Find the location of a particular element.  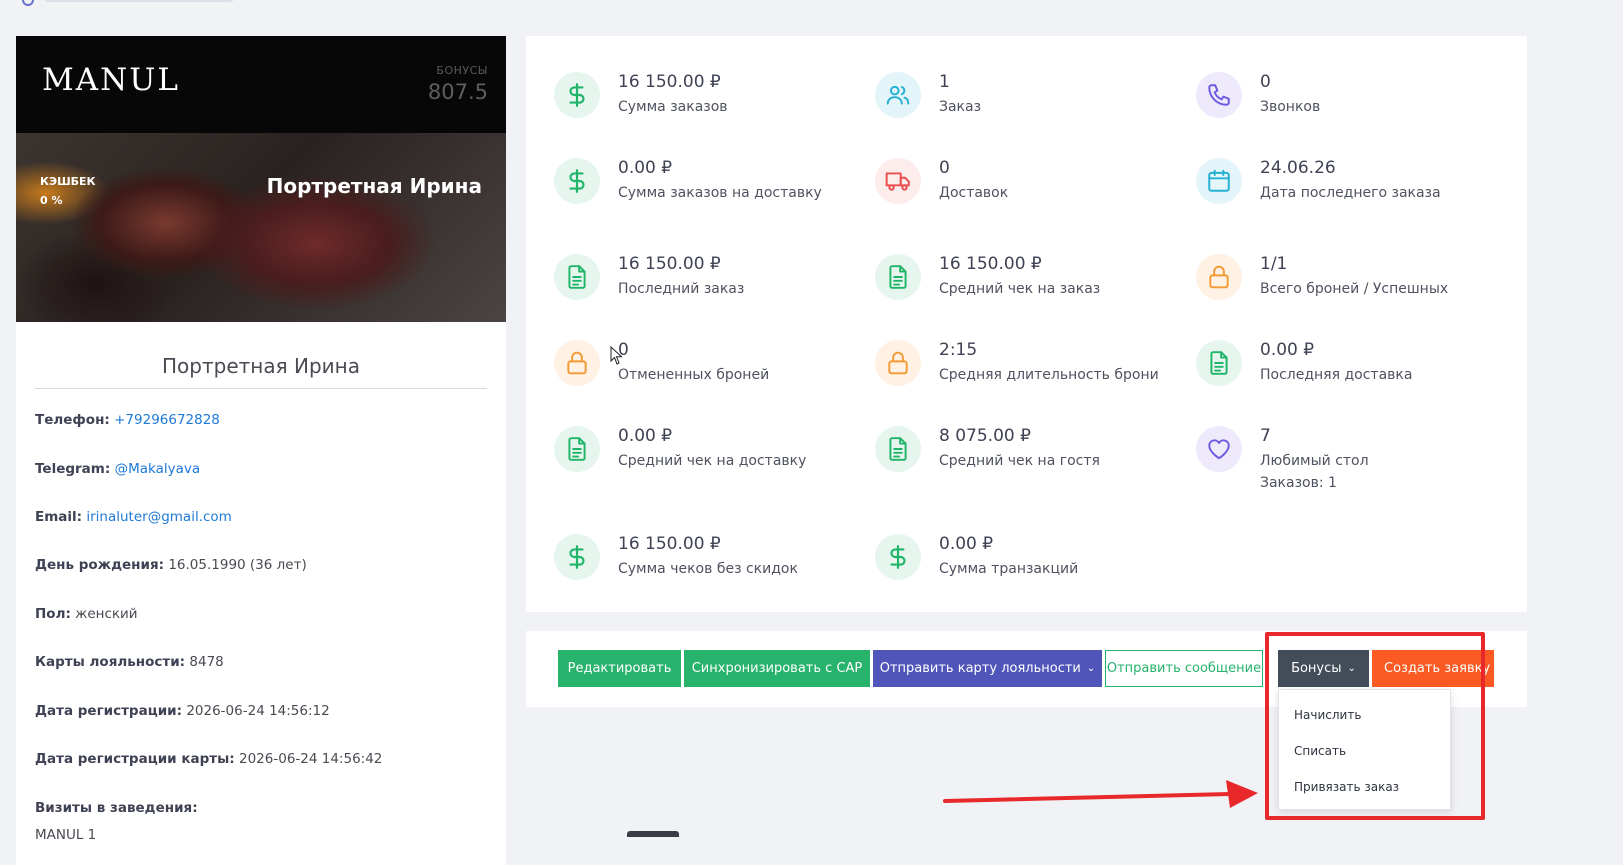

telegram-link: @Makalyava is located at coordinates (158, 469).